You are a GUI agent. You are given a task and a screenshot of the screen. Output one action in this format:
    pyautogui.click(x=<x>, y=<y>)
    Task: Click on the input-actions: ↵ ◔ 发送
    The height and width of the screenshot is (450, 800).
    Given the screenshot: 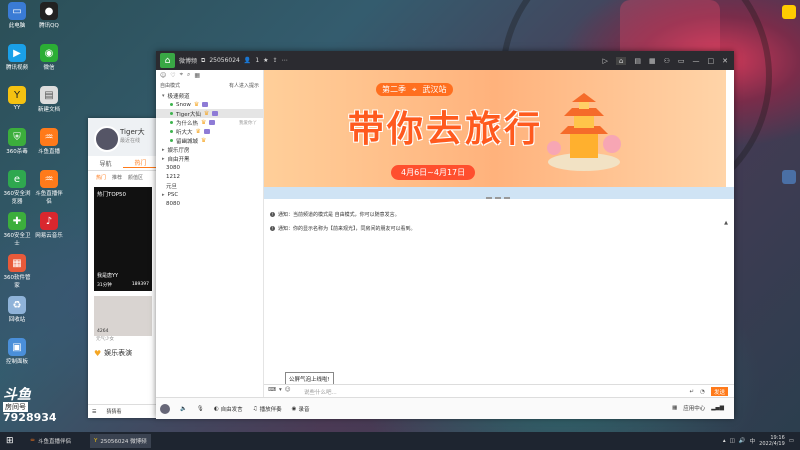 What is the action you would take?
    pyautogui.click(x=709, y=391)
    